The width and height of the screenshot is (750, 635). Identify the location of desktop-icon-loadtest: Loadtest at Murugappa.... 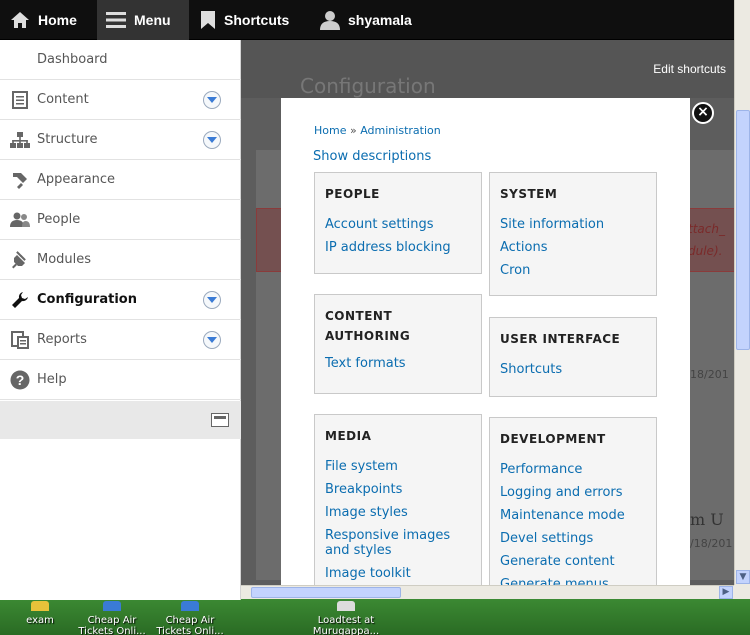
(346, 618).